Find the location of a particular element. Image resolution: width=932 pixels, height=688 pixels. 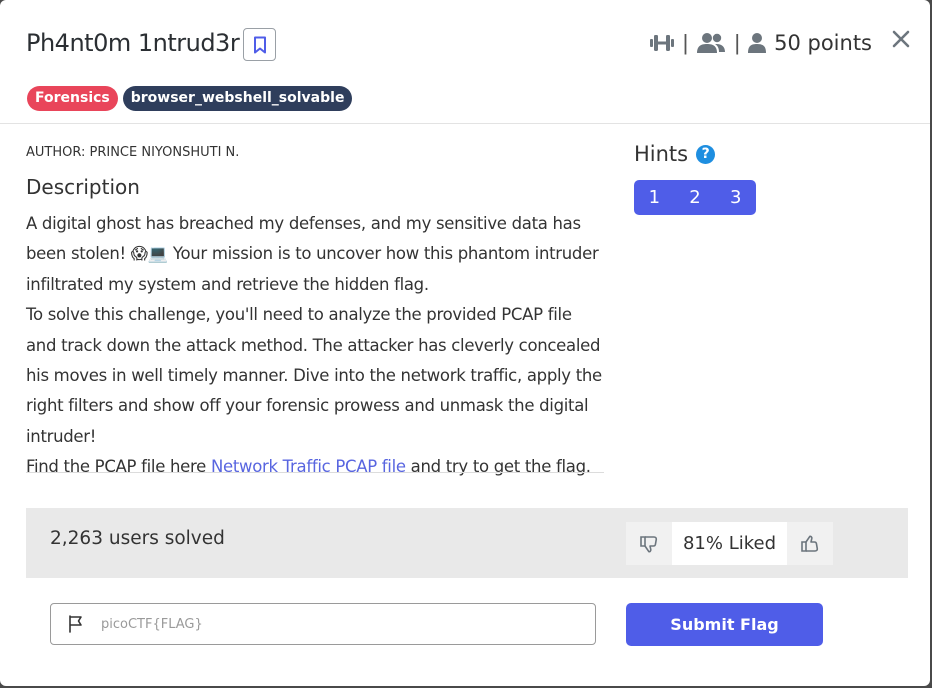

submit-flag-button: Submit Flag is located at coordinates (724, 624).